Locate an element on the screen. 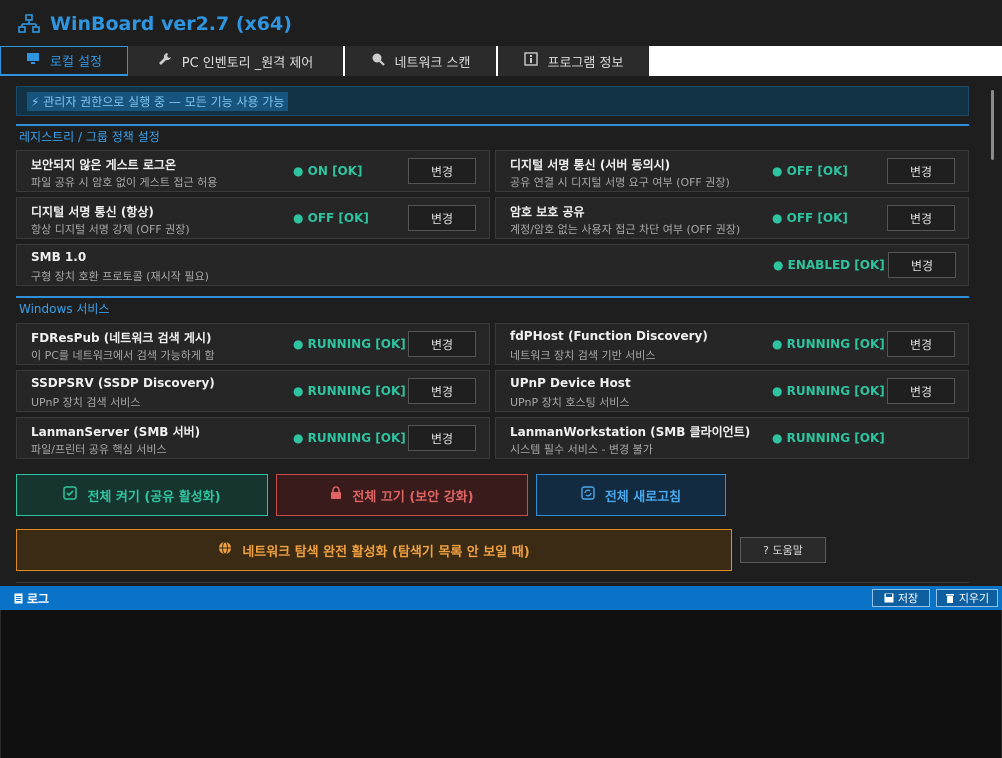 Image resolution: width=1002 pixels, height=758 pixels. refresh-all-button: 전체 새로고침 is located at coordinates (631, 495).